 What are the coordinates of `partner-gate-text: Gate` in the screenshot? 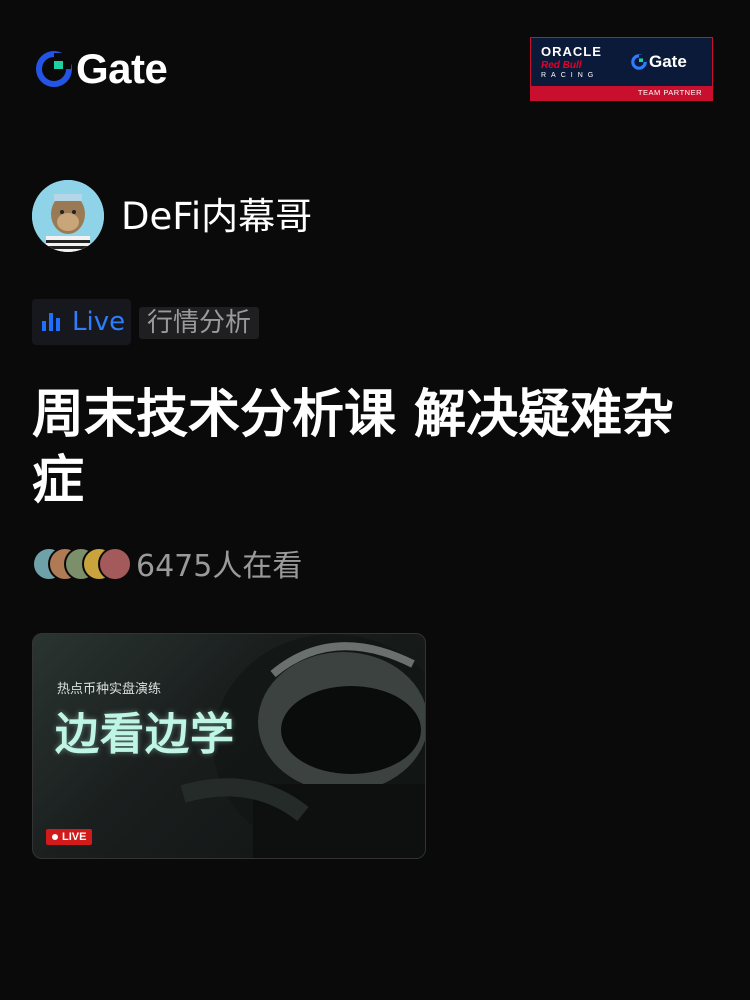 It's located at (668, 61).